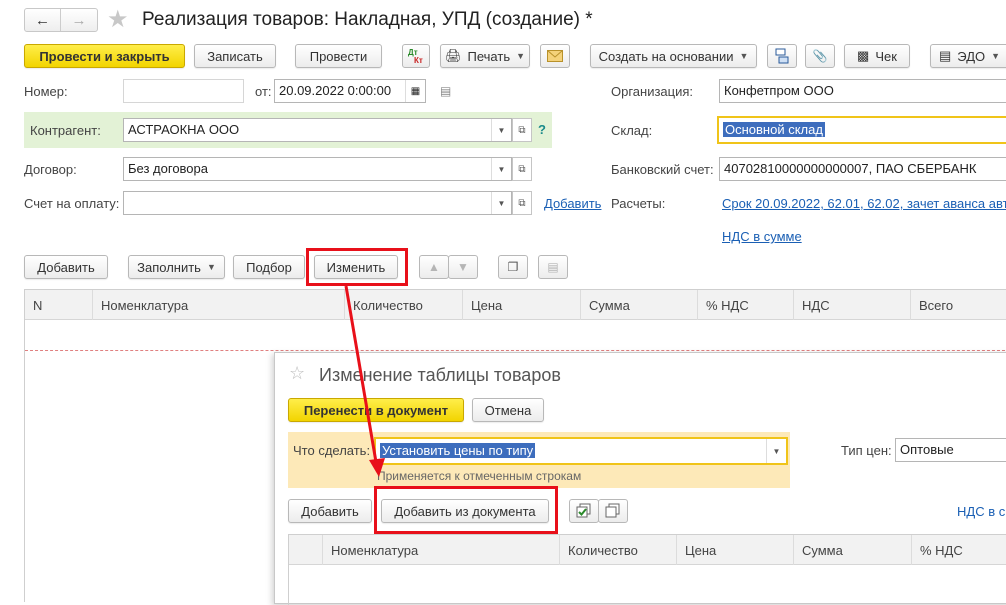 This screenshot has width=1006, height=605. Describe the element at coordinates (364, 381) in the screenshot. I see `red-arrow` at that location.